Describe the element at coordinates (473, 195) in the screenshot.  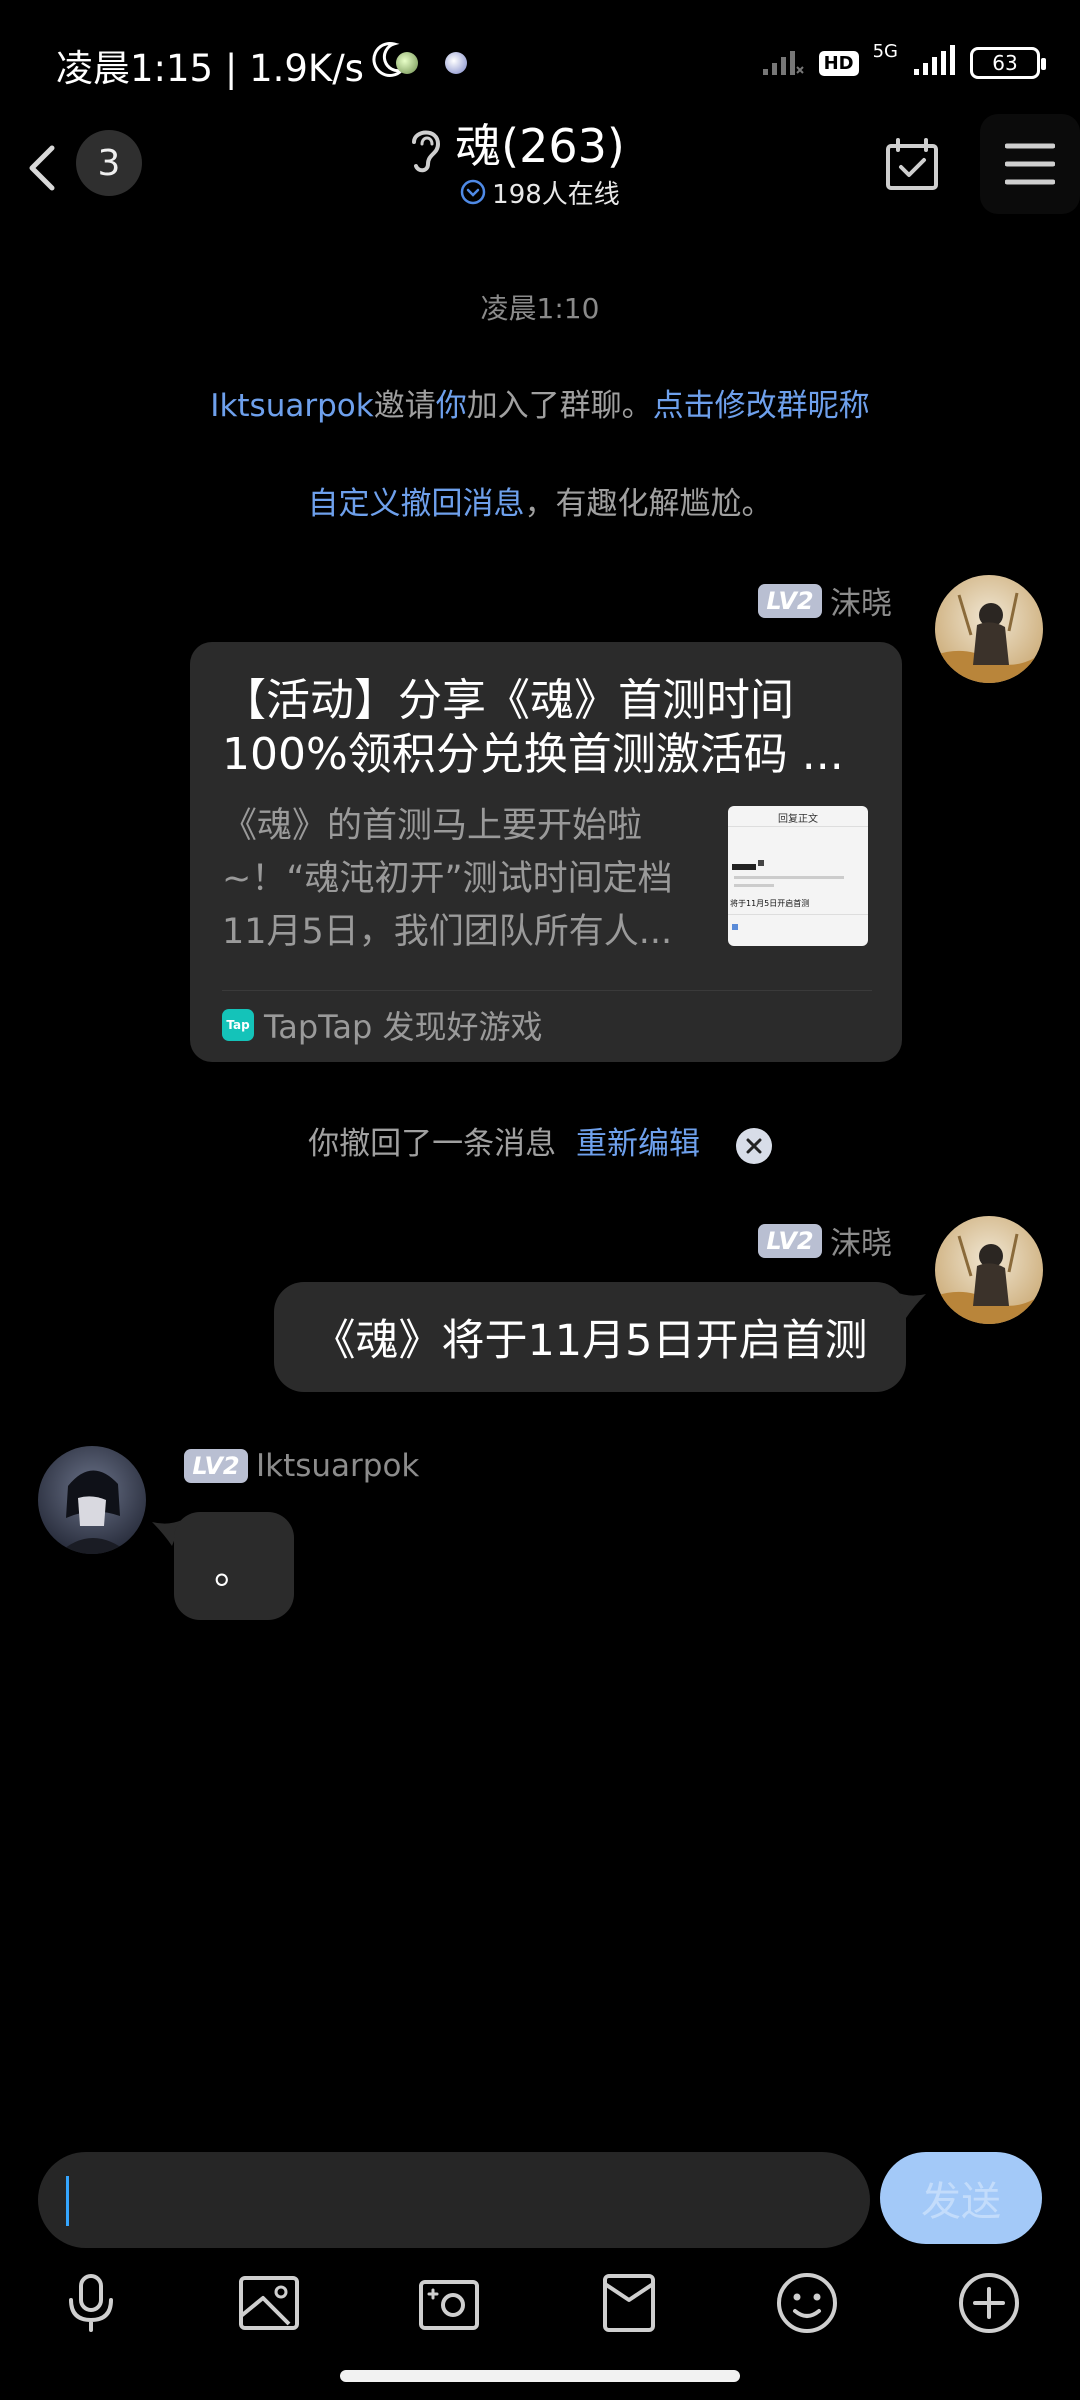
I see `chevron-down-icon` at that location.